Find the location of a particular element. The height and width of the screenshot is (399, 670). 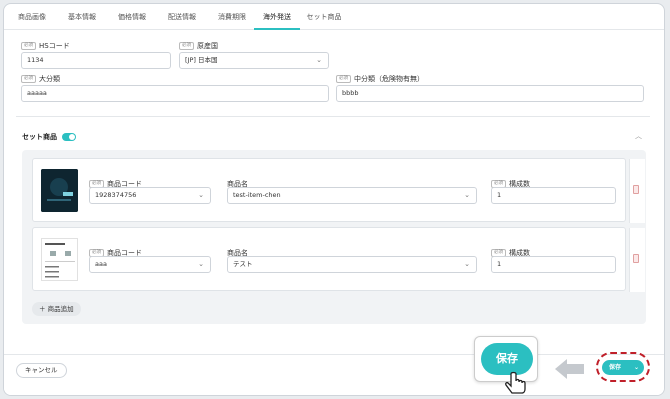

tab-overseas-shipping: 海外発送 is located at coordinates (277, 17).